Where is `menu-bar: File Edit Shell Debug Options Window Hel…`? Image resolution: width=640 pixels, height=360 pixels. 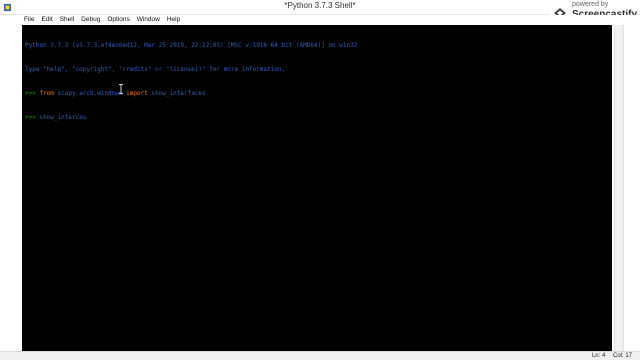 menu-bar: File Edit Shell Debug Options Window Hel… is located at coordinates (320, 20).